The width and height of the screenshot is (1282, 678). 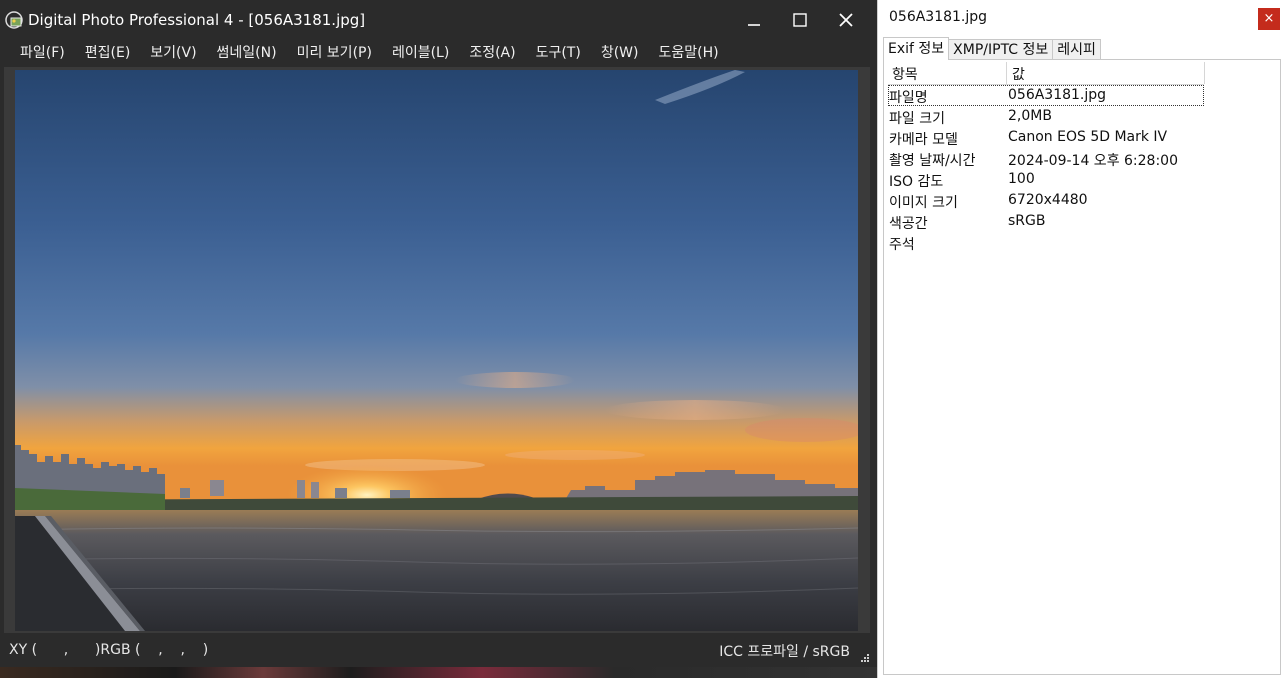 What do you see at coordinates (109, 650) in the screenshot?
I see `cursor-readout: XY ( , )RGB ( , , )` at bounding box center [109, 650].